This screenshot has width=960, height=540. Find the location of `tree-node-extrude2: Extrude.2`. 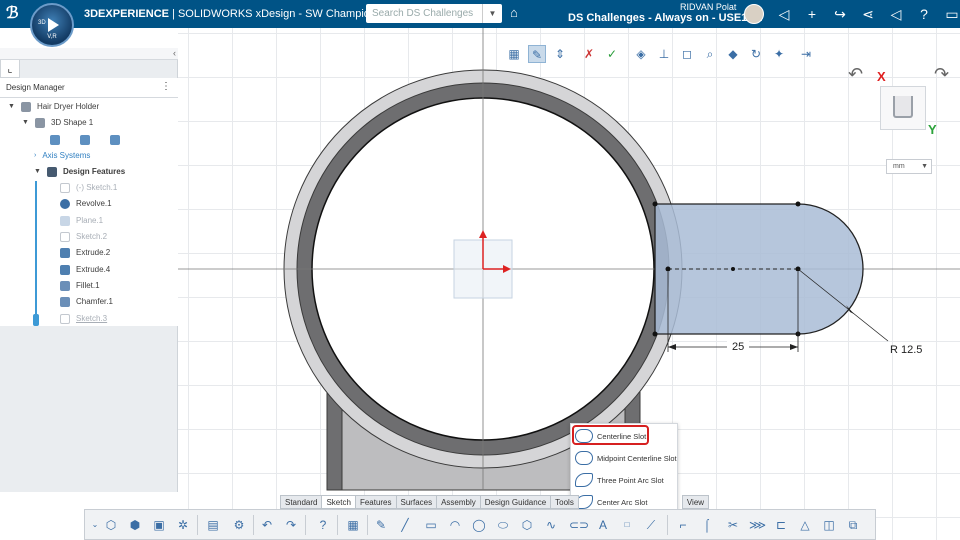

tree-node-extrude2: Extrude.2 is located at coordinates (85, 253).